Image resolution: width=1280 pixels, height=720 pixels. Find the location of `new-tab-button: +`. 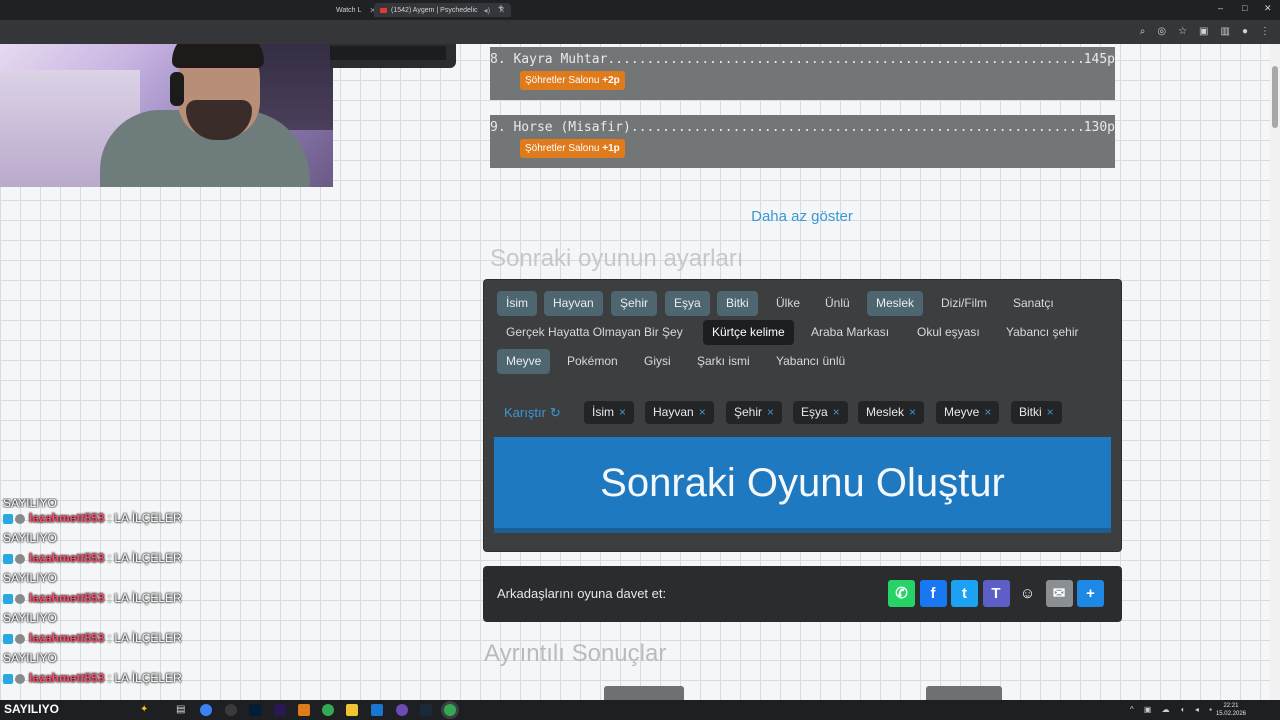

new-tab-button: + is located at coordinates (501, 8).